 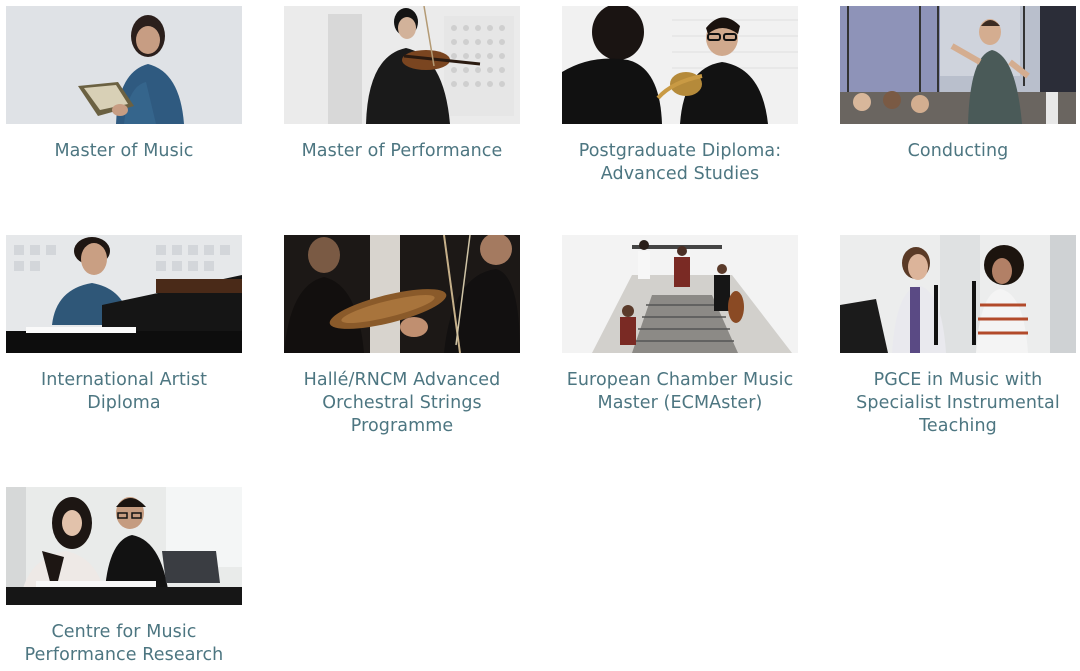 I want to click on programme-card-ecmaster: European Chamber Music Master (ECMAster), so click(x=680, y=325).